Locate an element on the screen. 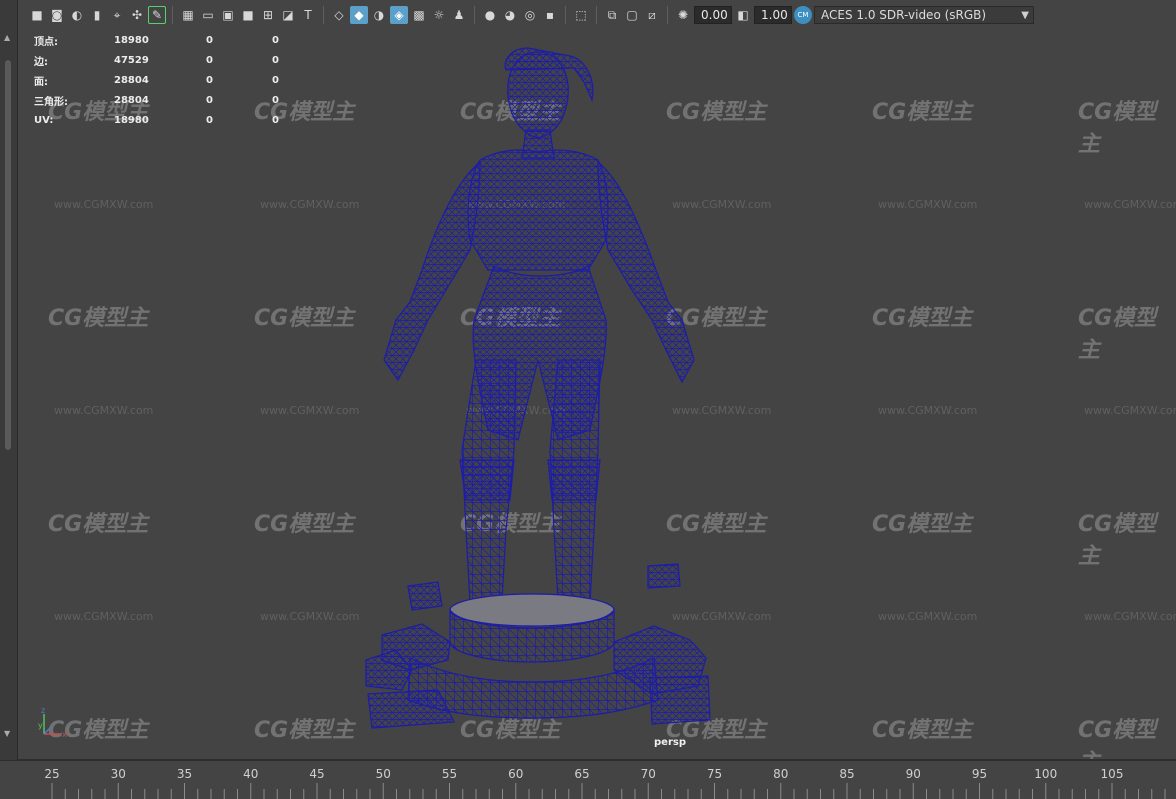  lights-icon: ☼ is located at coordinates (439, 15).